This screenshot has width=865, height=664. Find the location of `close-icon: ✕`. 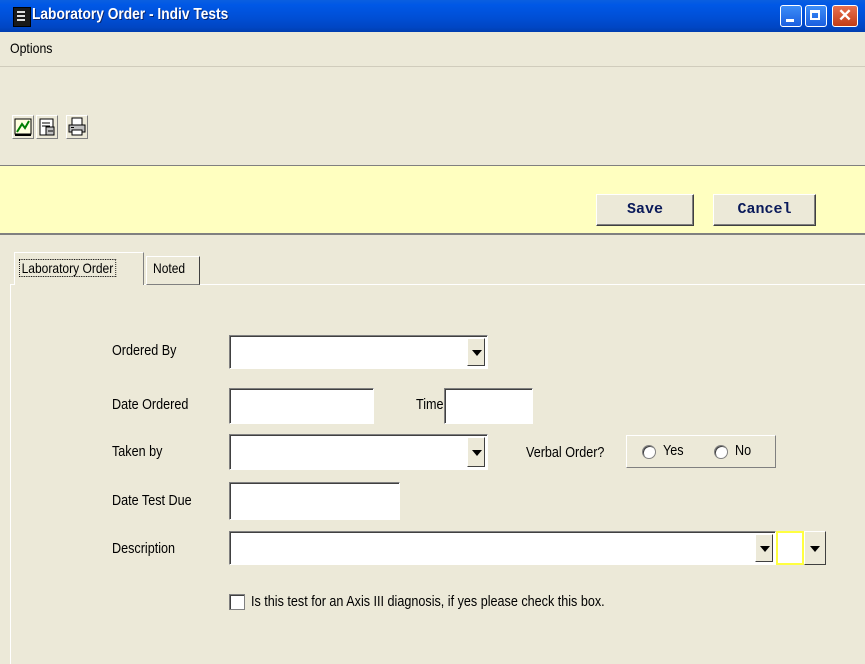

close-icon: ✕ is located at coordinates (845, 15).